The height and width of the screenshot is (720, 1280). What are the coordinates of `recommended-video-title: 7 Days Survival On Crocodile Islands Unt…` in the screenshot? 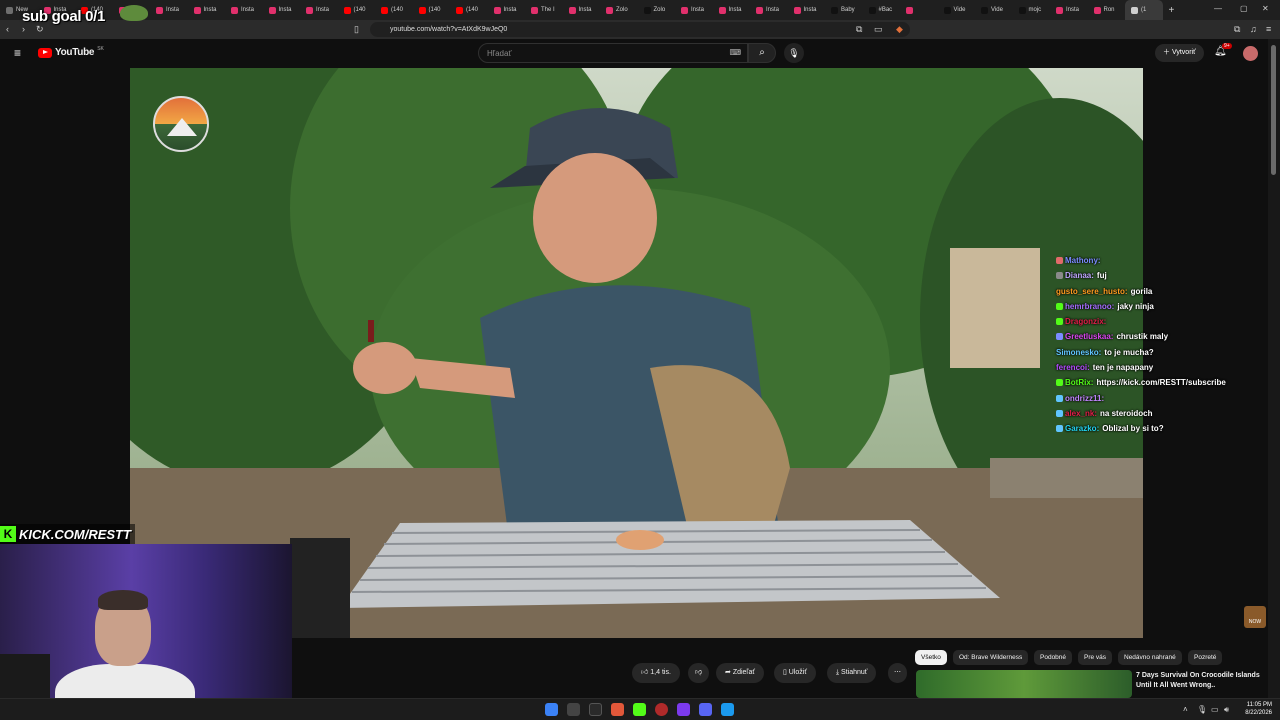 It's located at (1198, 681).